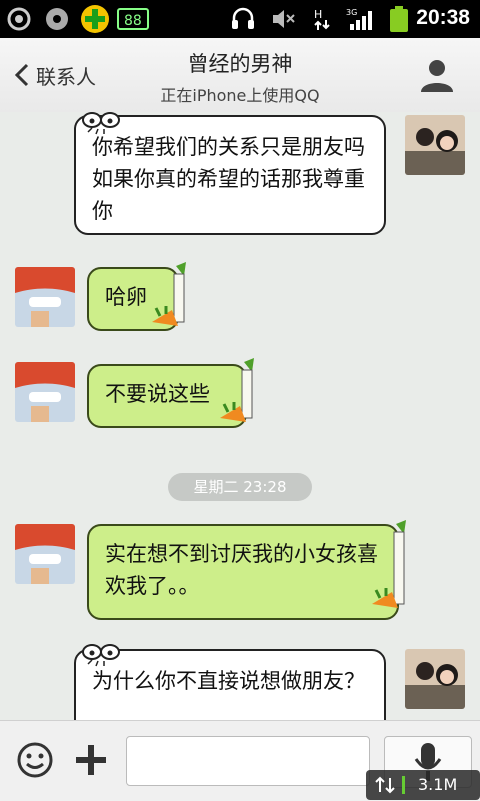 This screenshot has height=801, width=480. What do you see at coordinates (240, 95) in the screenshot?
I see `contact-status: 正在iPhone上使用QQ` at bounding box center [240, 95].